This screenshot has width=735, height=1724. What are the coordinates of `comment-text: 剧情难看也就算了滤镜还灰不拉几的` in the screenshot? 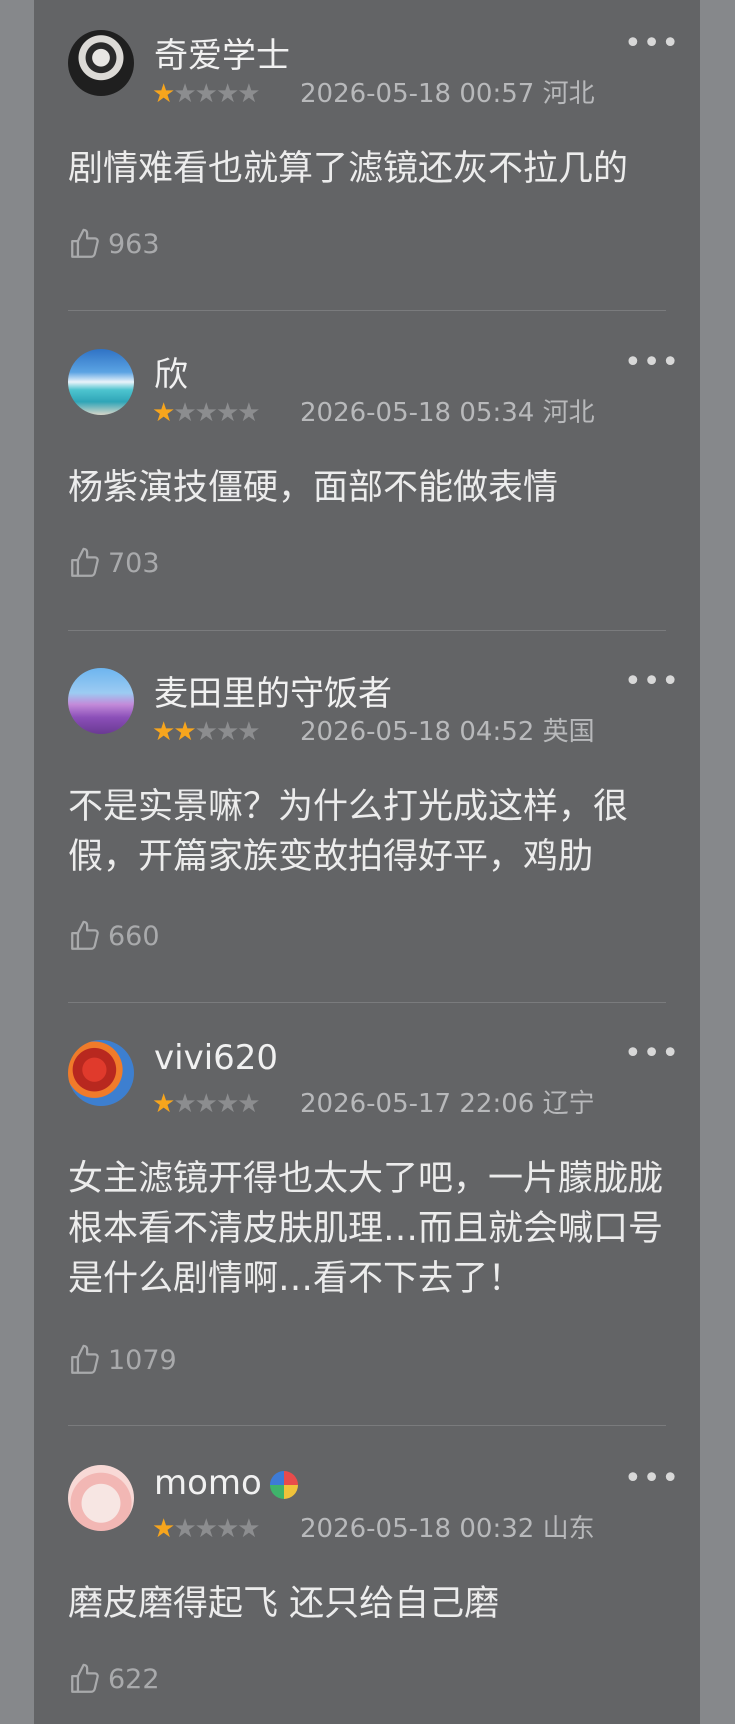 It's located at (348, 169).